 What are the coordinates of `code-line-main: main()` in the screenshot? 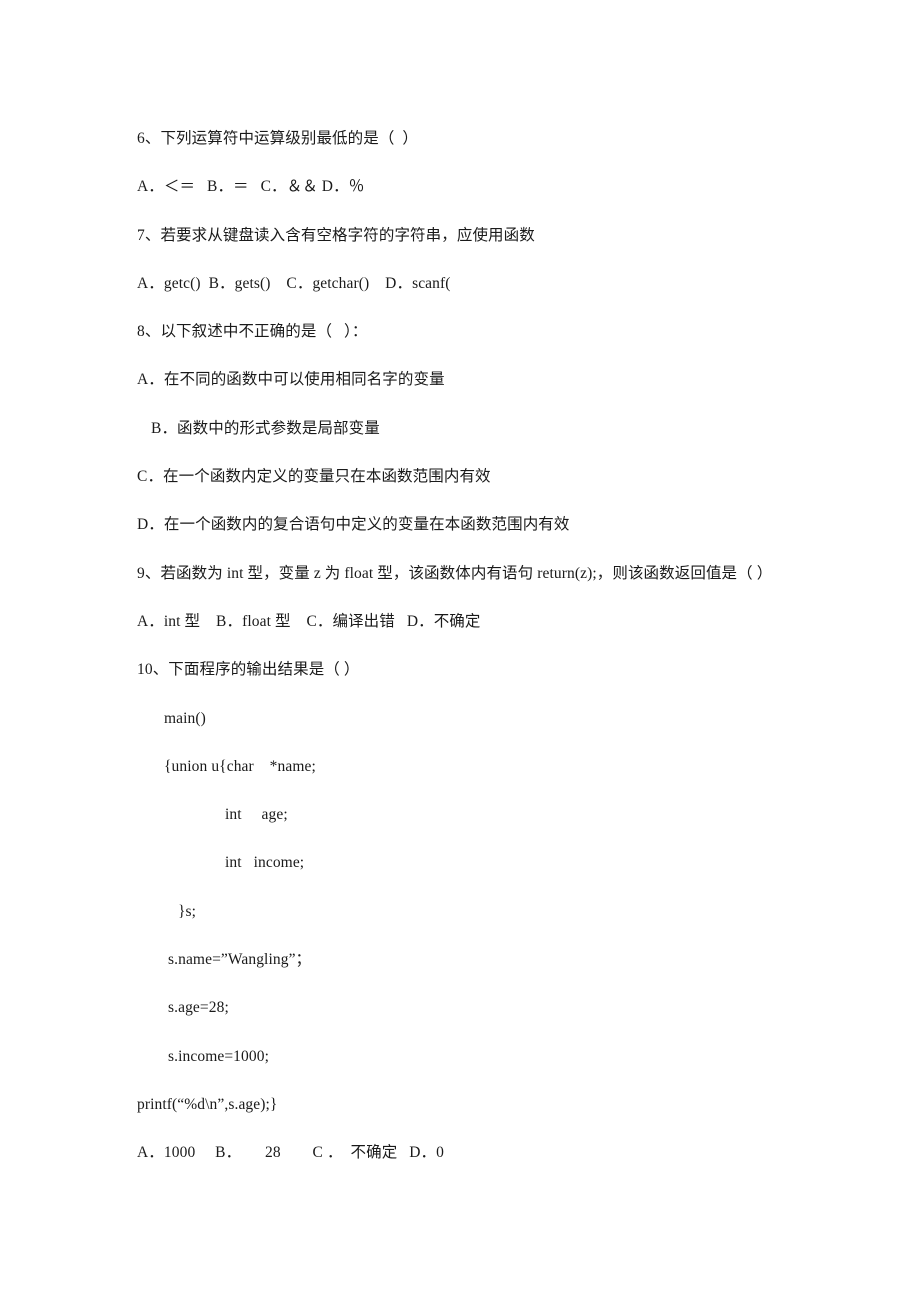 It's located at (185, 718).